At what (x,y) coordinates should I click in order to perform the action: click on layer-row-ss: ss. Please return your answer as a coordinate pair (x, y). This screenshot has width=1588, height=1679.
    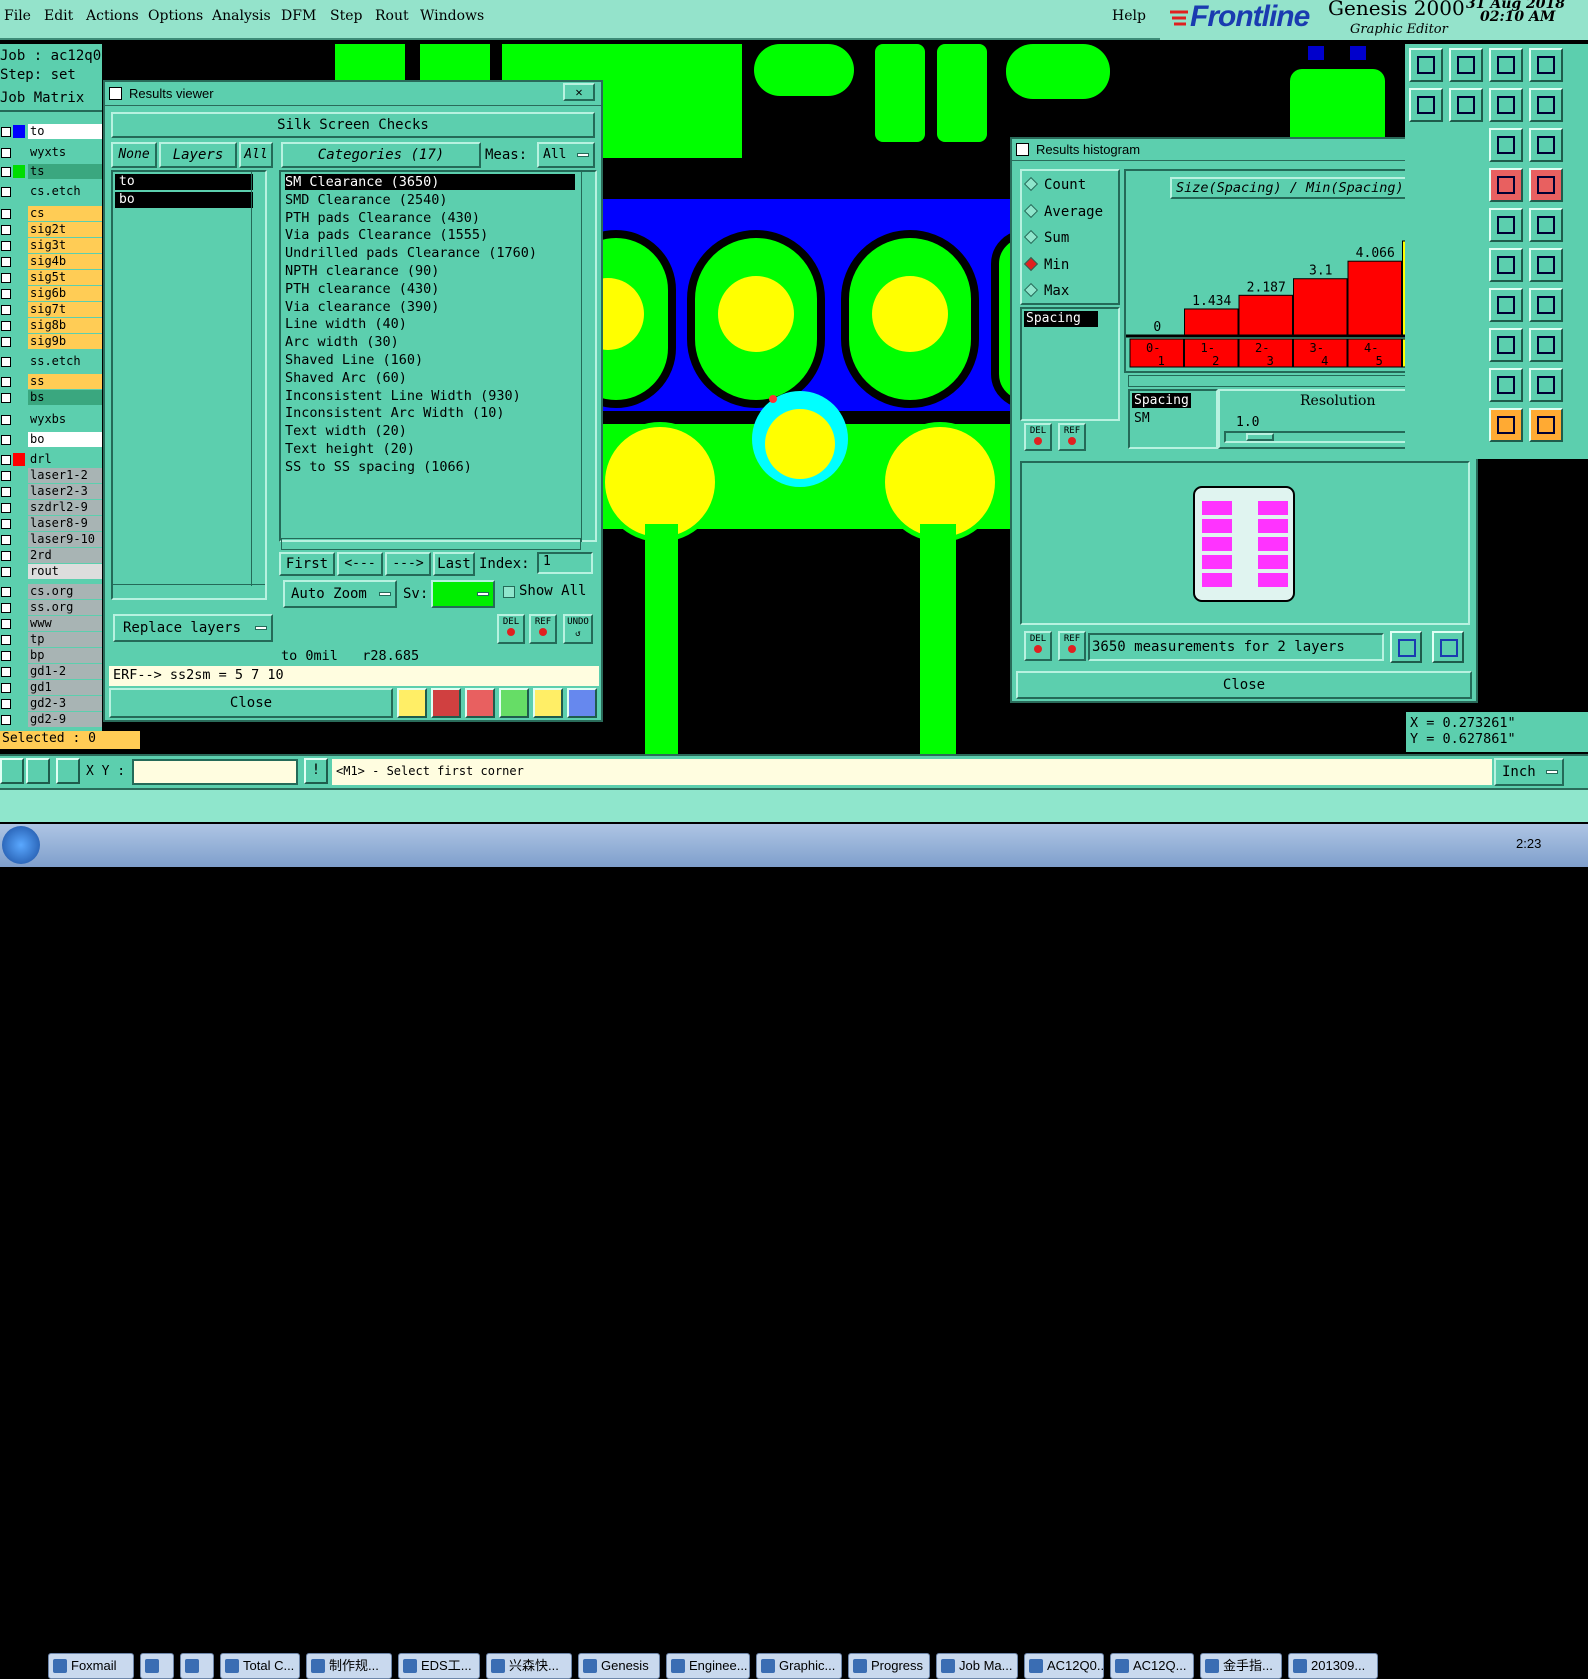
    Looking at the image, I should click on (51, 382).